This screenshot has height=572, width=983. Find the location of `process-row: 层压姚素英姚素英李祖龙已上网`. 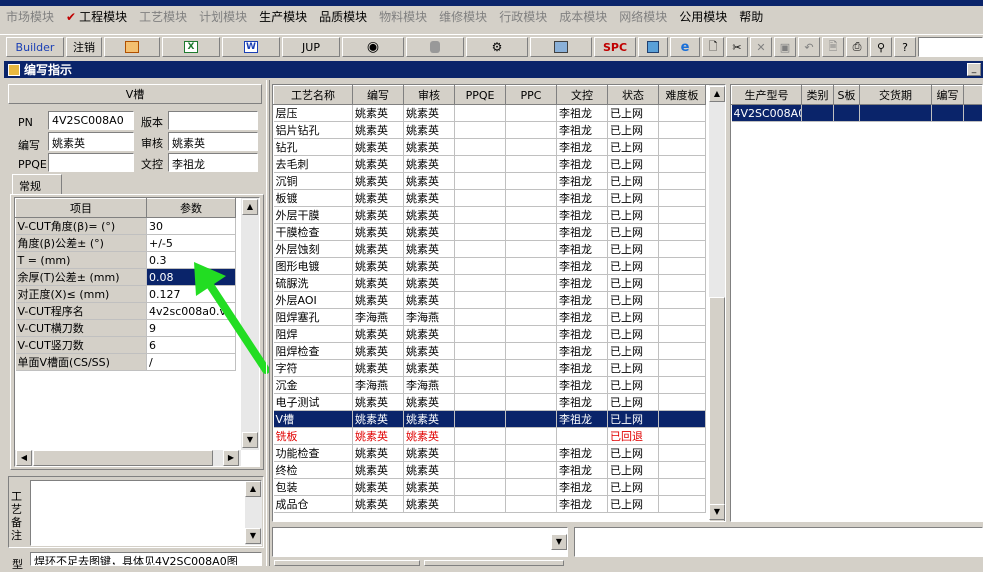

process-row: 层压姚素英姚素英李祖龙已上网 is located at coordinates (490, 113).